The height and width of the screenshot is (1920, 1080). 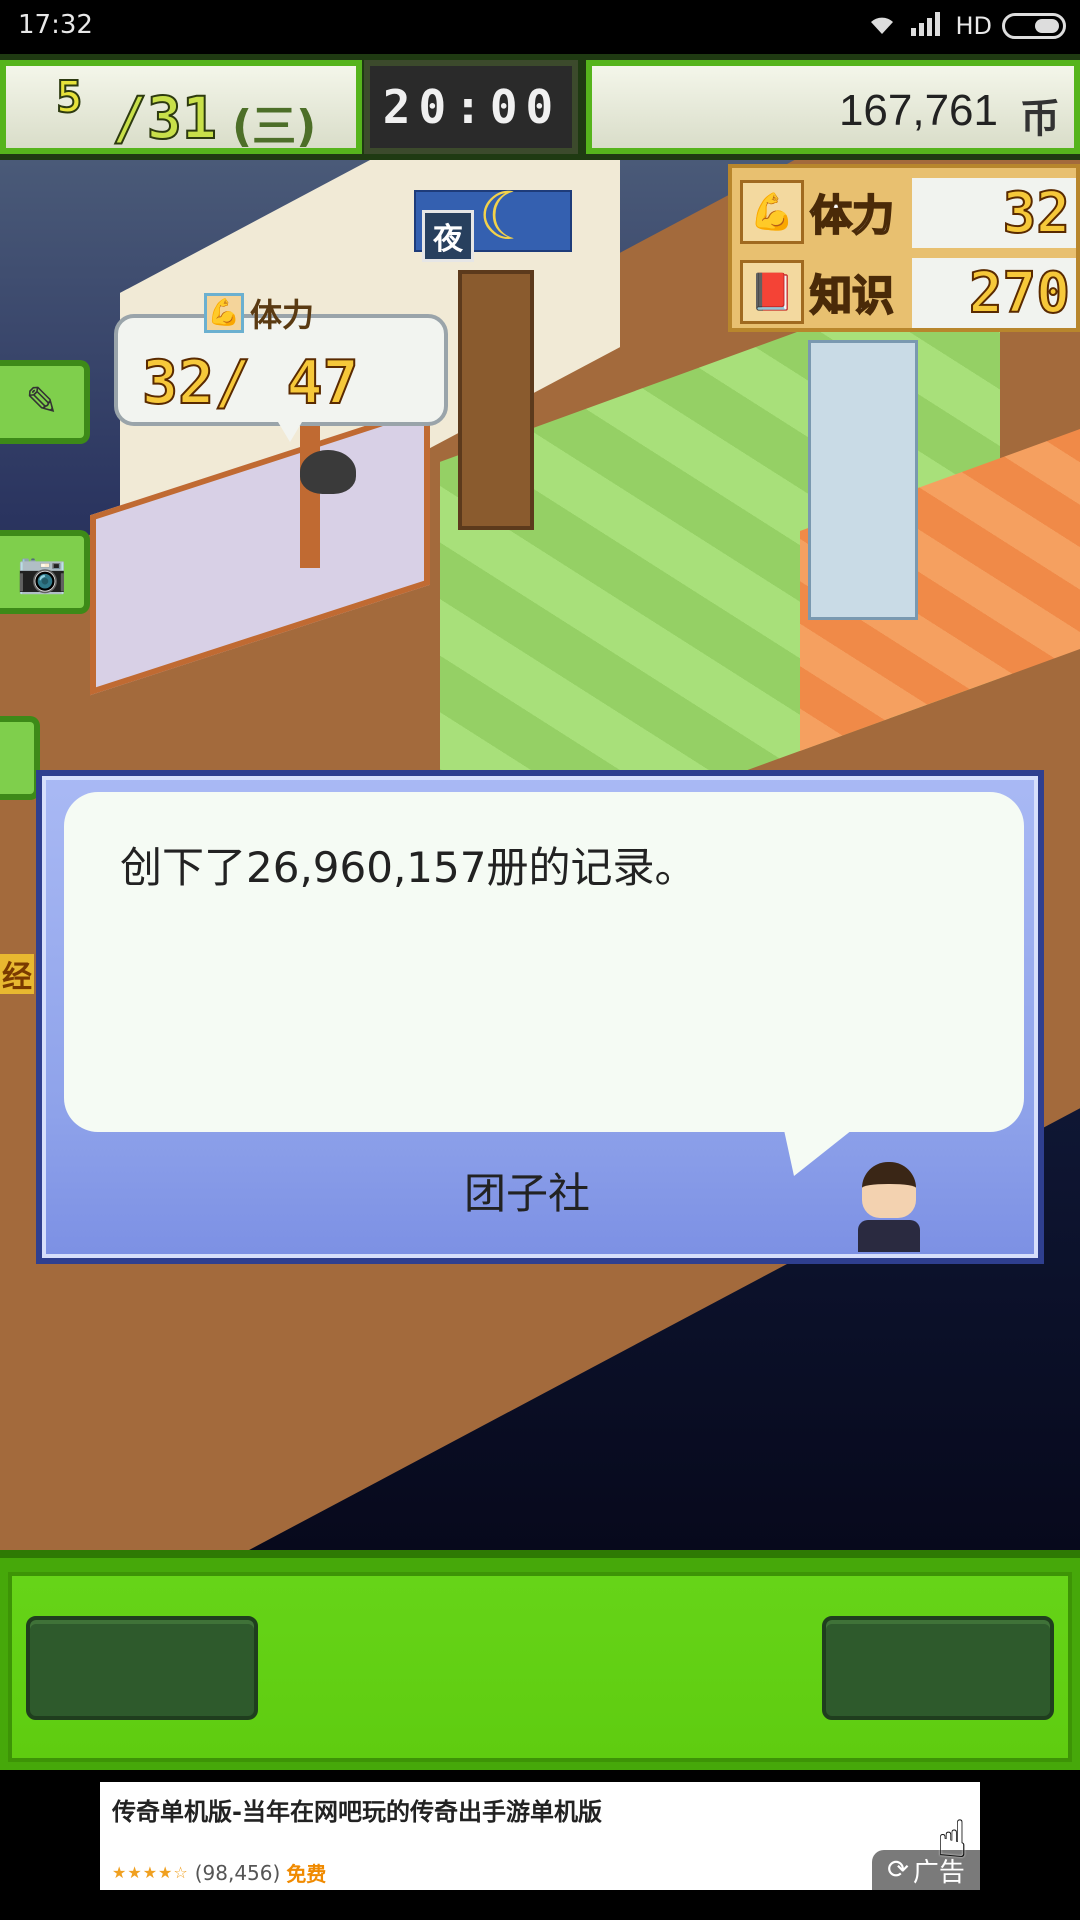 I want to click on date-weekday: (三), so click(x=274, y=126).